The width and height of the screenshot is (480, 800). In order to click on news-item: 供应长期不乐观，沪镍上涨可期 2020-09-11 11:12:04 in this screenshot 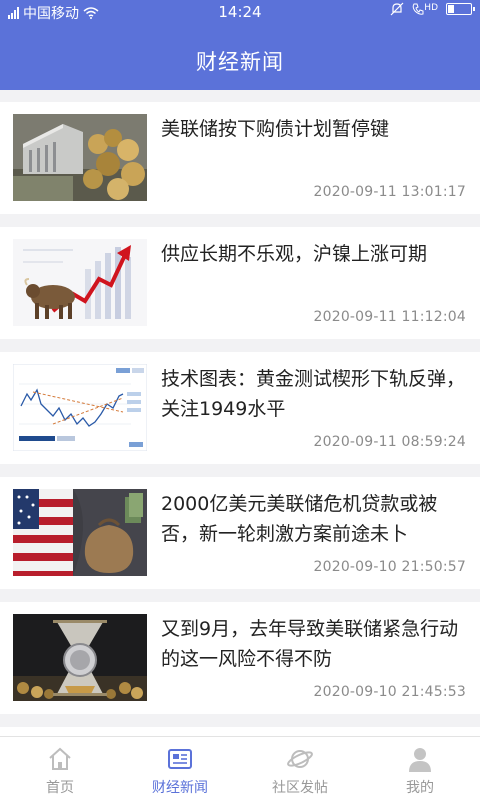, I will do `click(240, 283)`.